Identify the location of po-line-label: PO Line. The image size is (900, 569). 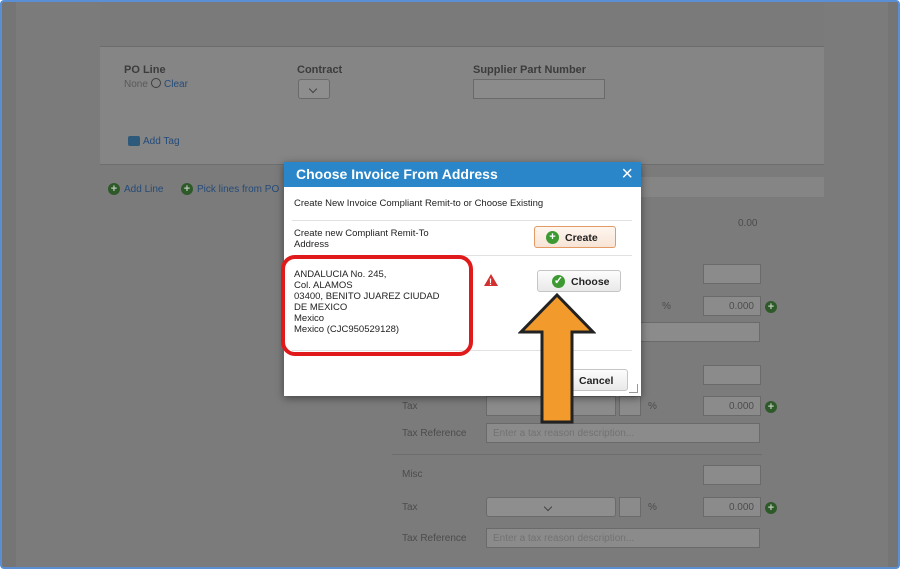
(145, 70).